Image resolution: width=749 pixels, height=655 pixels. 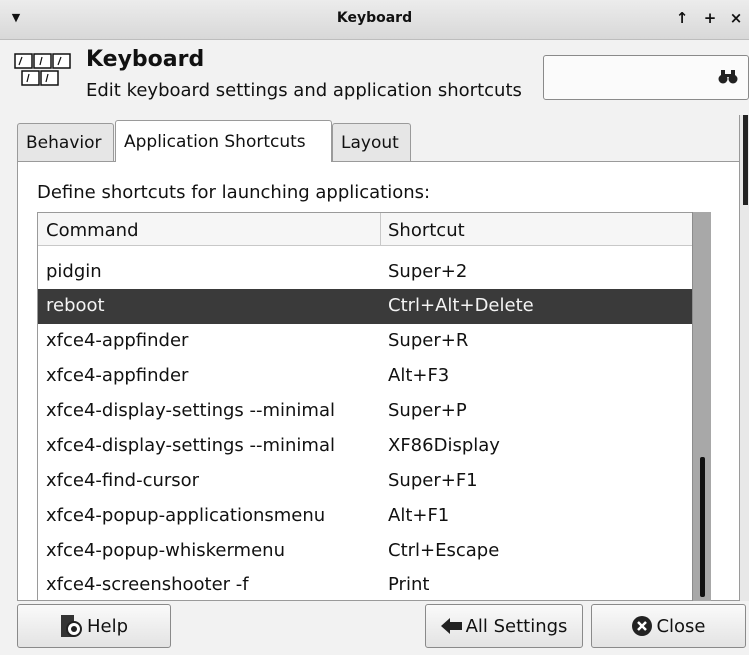 What do you see at coordinates (366, 411) in the screenshot?
I see `table-row: xfce4-display-settings --minimal Super+P` at bounding box center [366, 411].